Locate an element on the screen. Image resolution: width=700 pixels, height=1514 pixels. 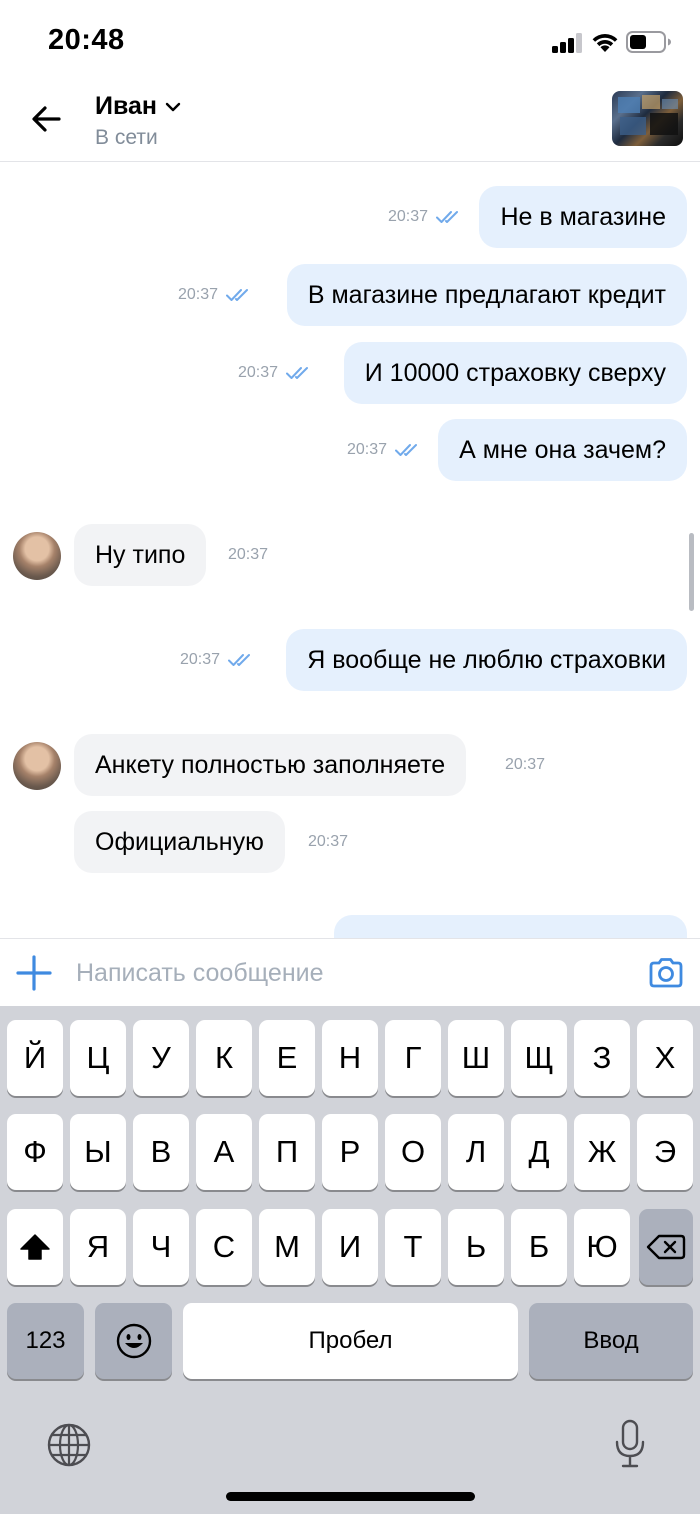
back-arrow-icon is located at coordinates (47, 119).